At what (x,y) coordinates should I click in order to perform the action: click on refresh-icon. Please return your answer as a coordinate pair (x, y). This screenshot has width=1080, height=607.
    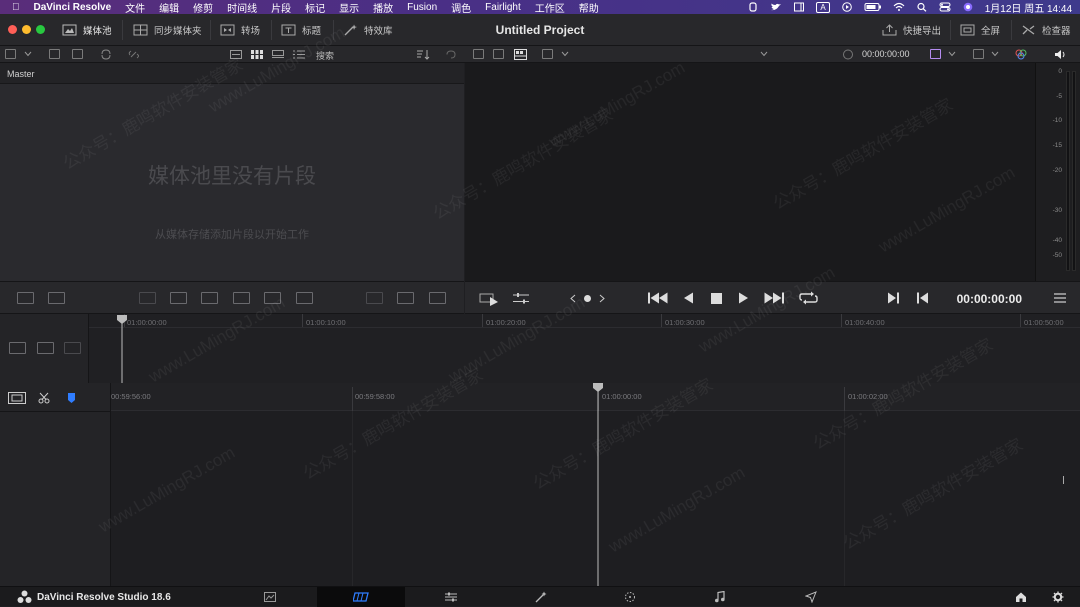
    Looking at the image, I should click on (451, 54).